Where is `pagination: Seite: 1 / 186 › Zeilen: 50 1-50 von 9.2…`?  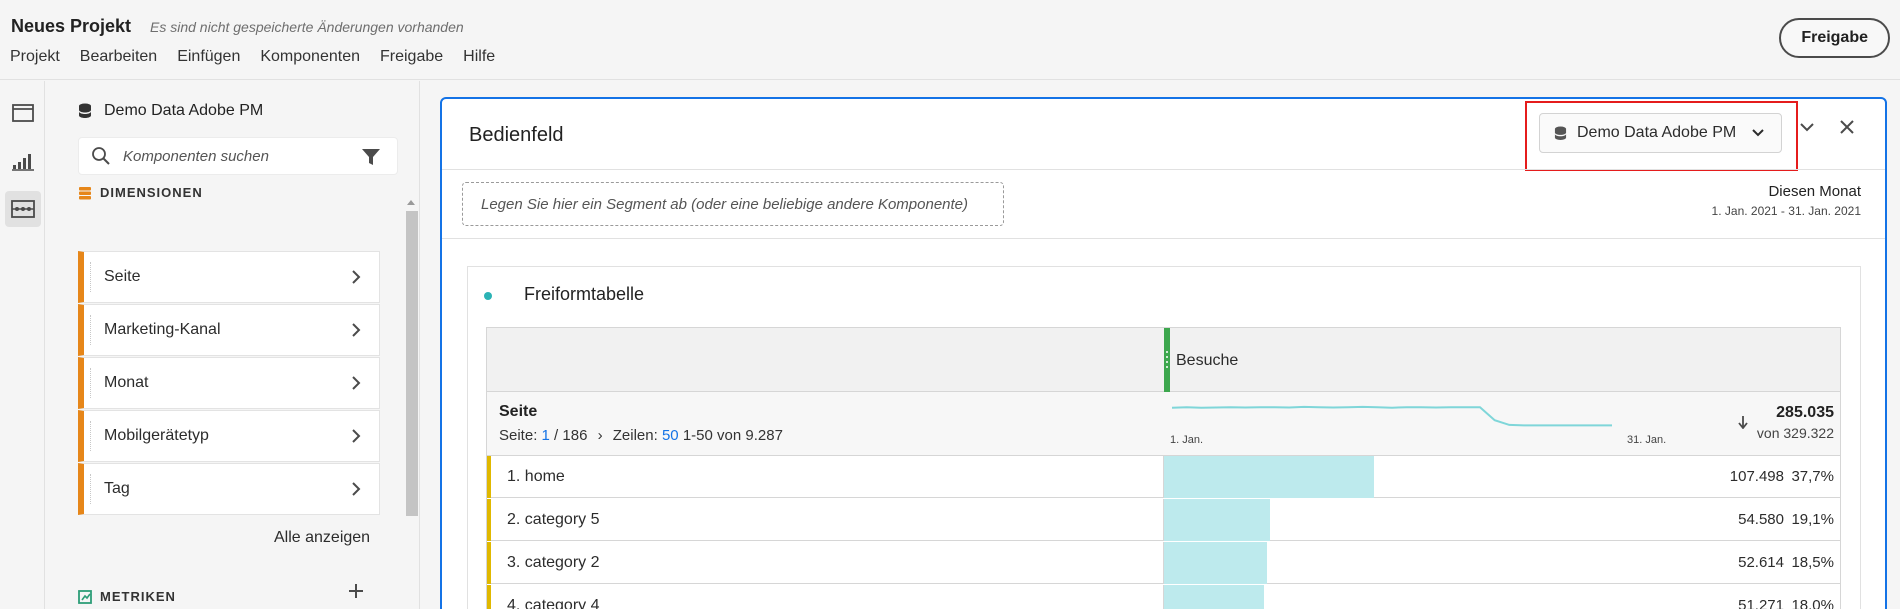 pagination: Seite: 1 / 186 › Zeilen: 50 1-50 von 9.2… is located at coordinates (641, 435).